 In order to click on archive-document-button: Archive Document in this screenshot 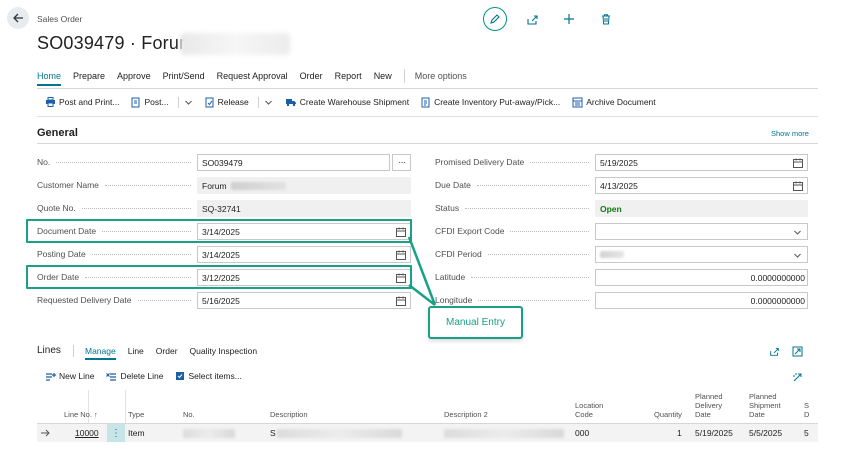, I will do `click(614, 102)`.